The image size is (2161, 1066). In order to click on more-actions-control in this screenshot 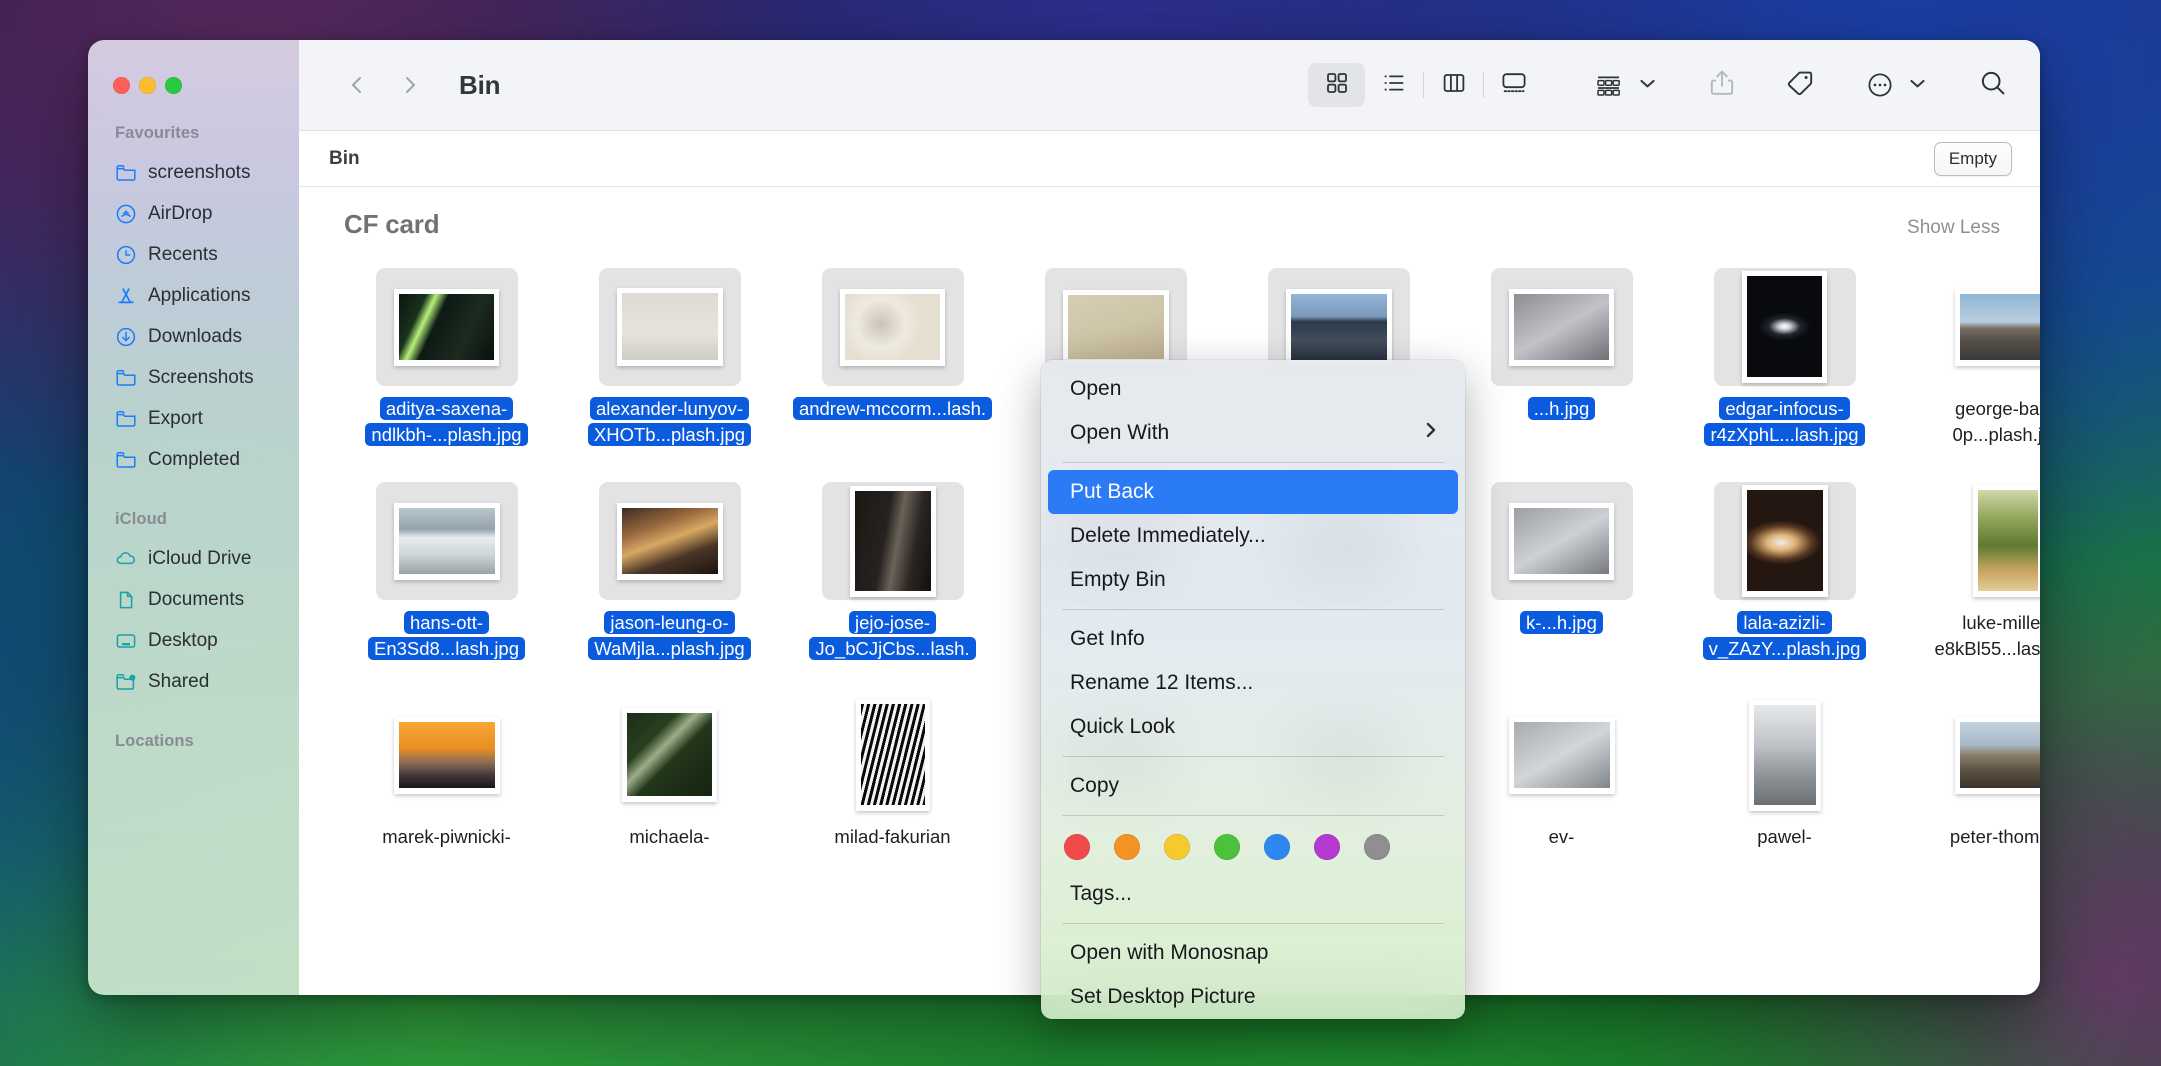, I will do `click(1893, 85)`.